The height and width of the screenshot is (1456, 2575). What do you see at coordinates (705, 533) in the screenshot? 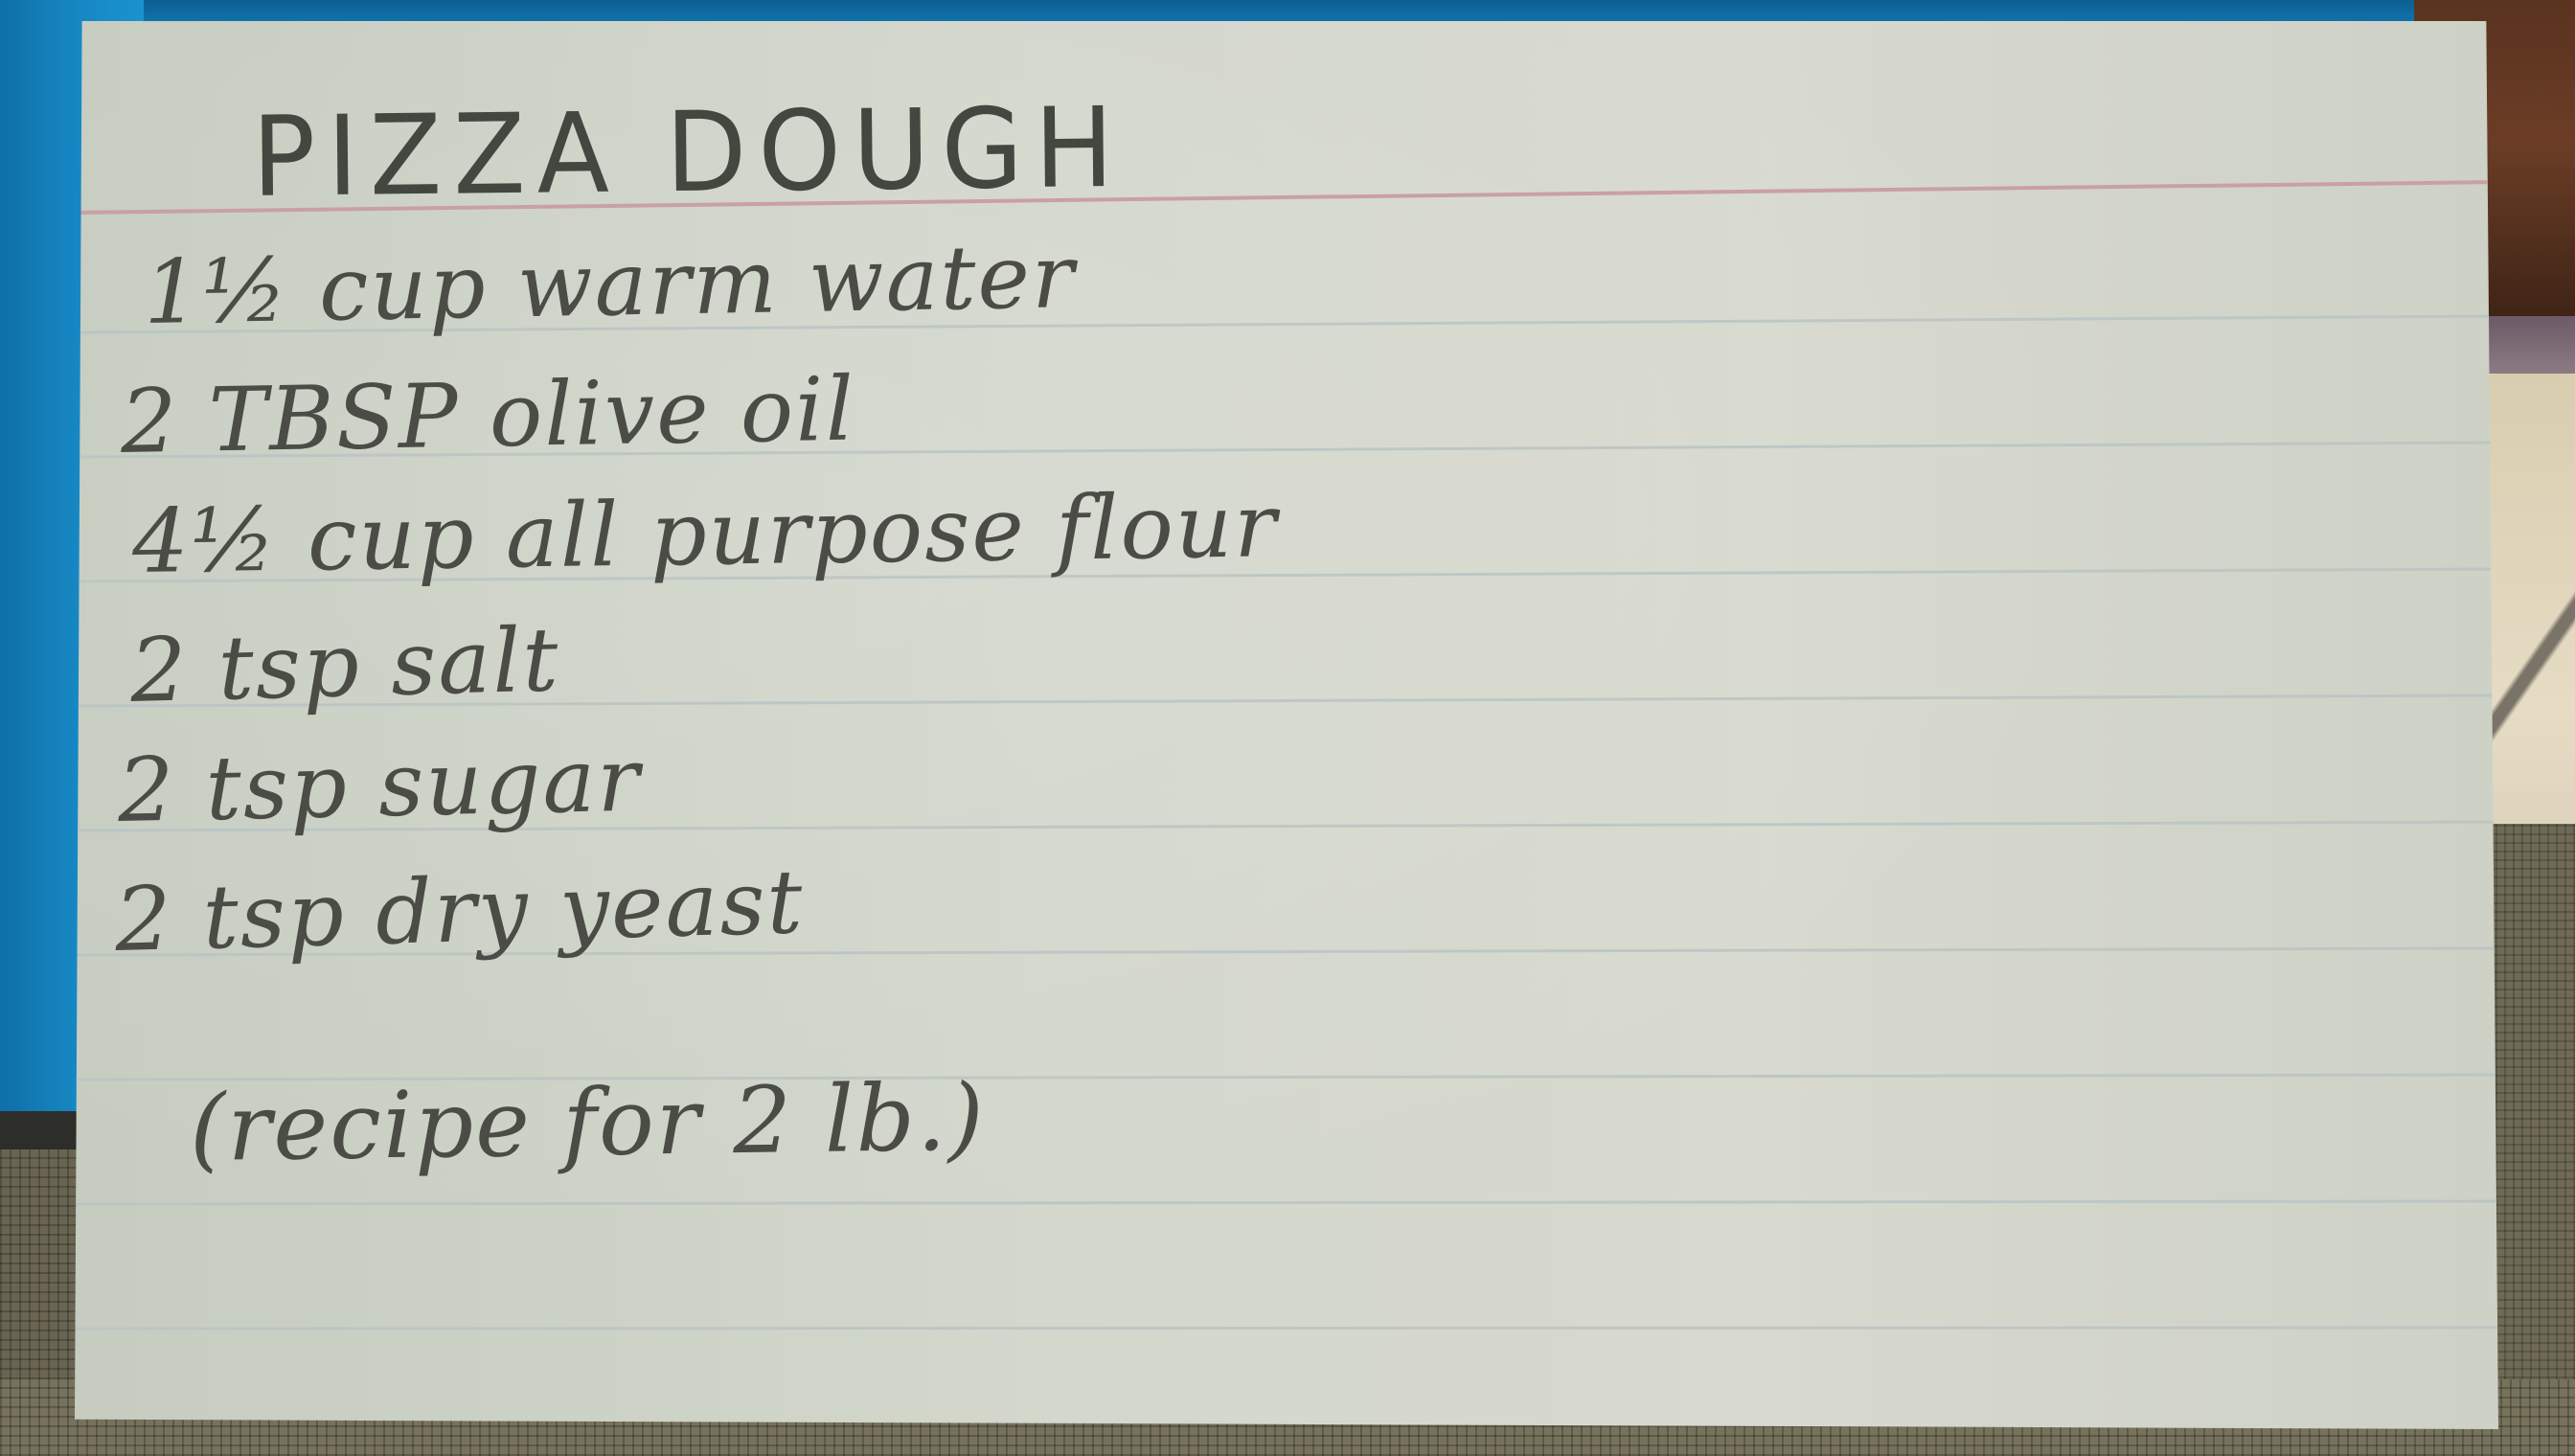
I see `ingredient-line: 4½ cup all purpose flour` at bounding box center [705, 533].